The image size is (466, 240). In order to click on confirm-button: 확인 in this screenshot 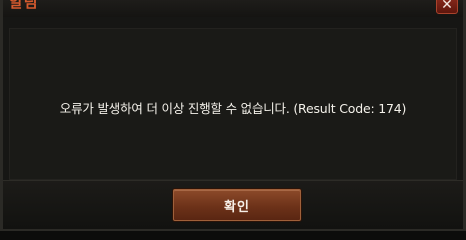, I will do `click(237, 205)`.